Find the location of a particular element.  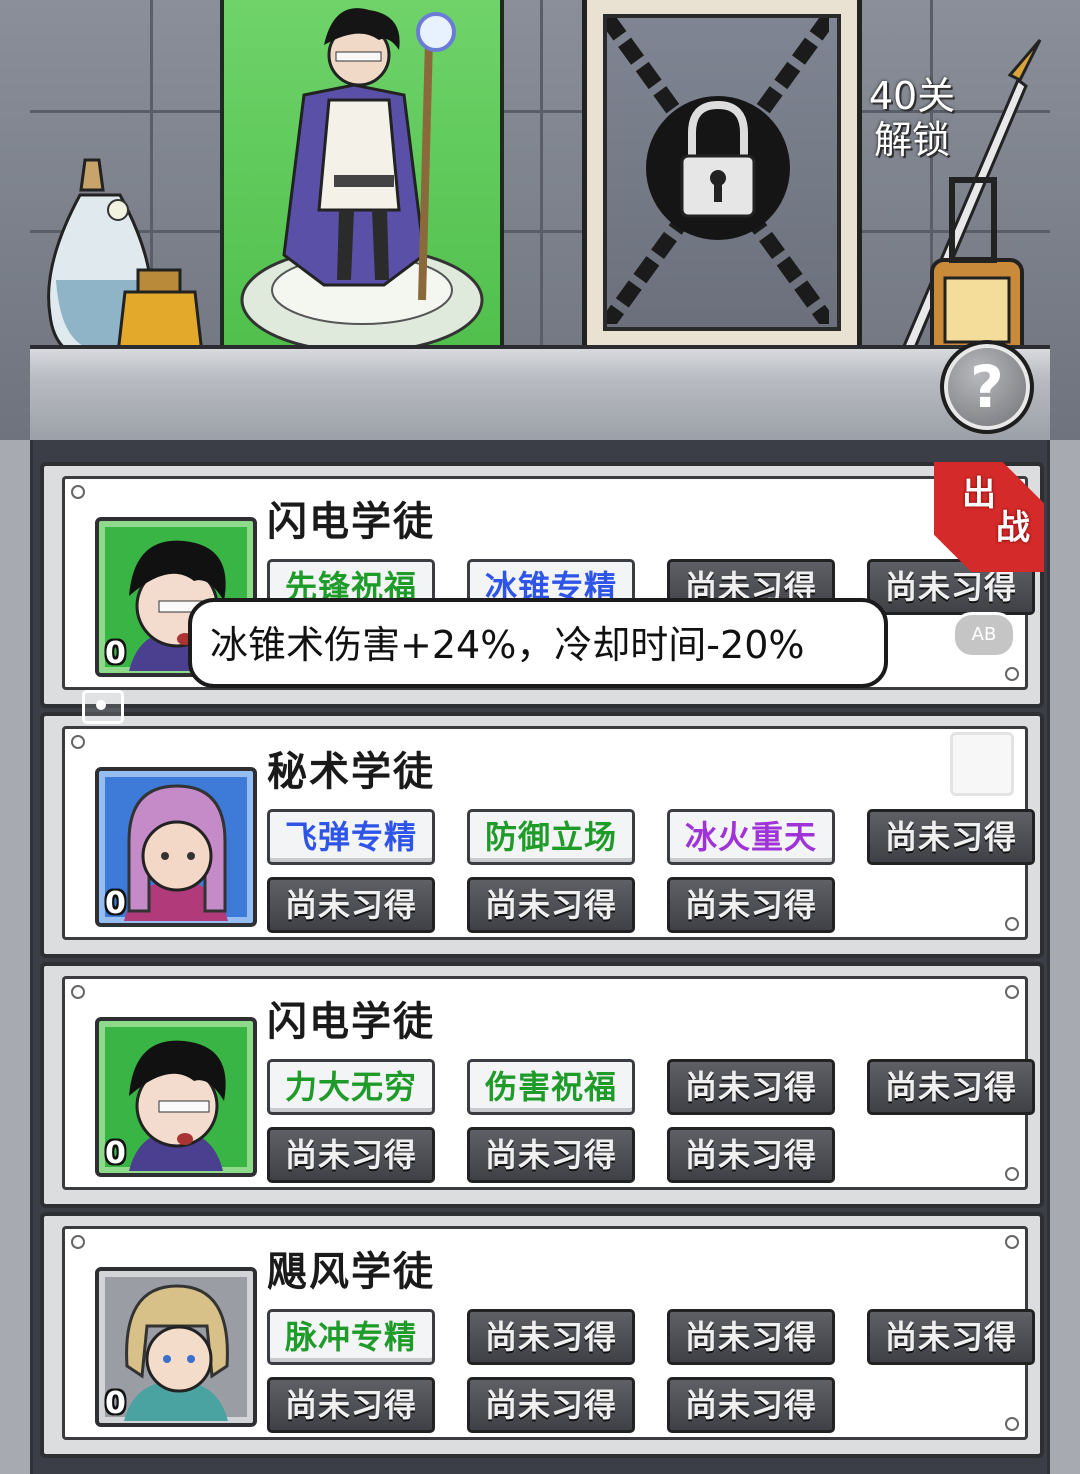

image-icon is located at coordinates (982, 764).